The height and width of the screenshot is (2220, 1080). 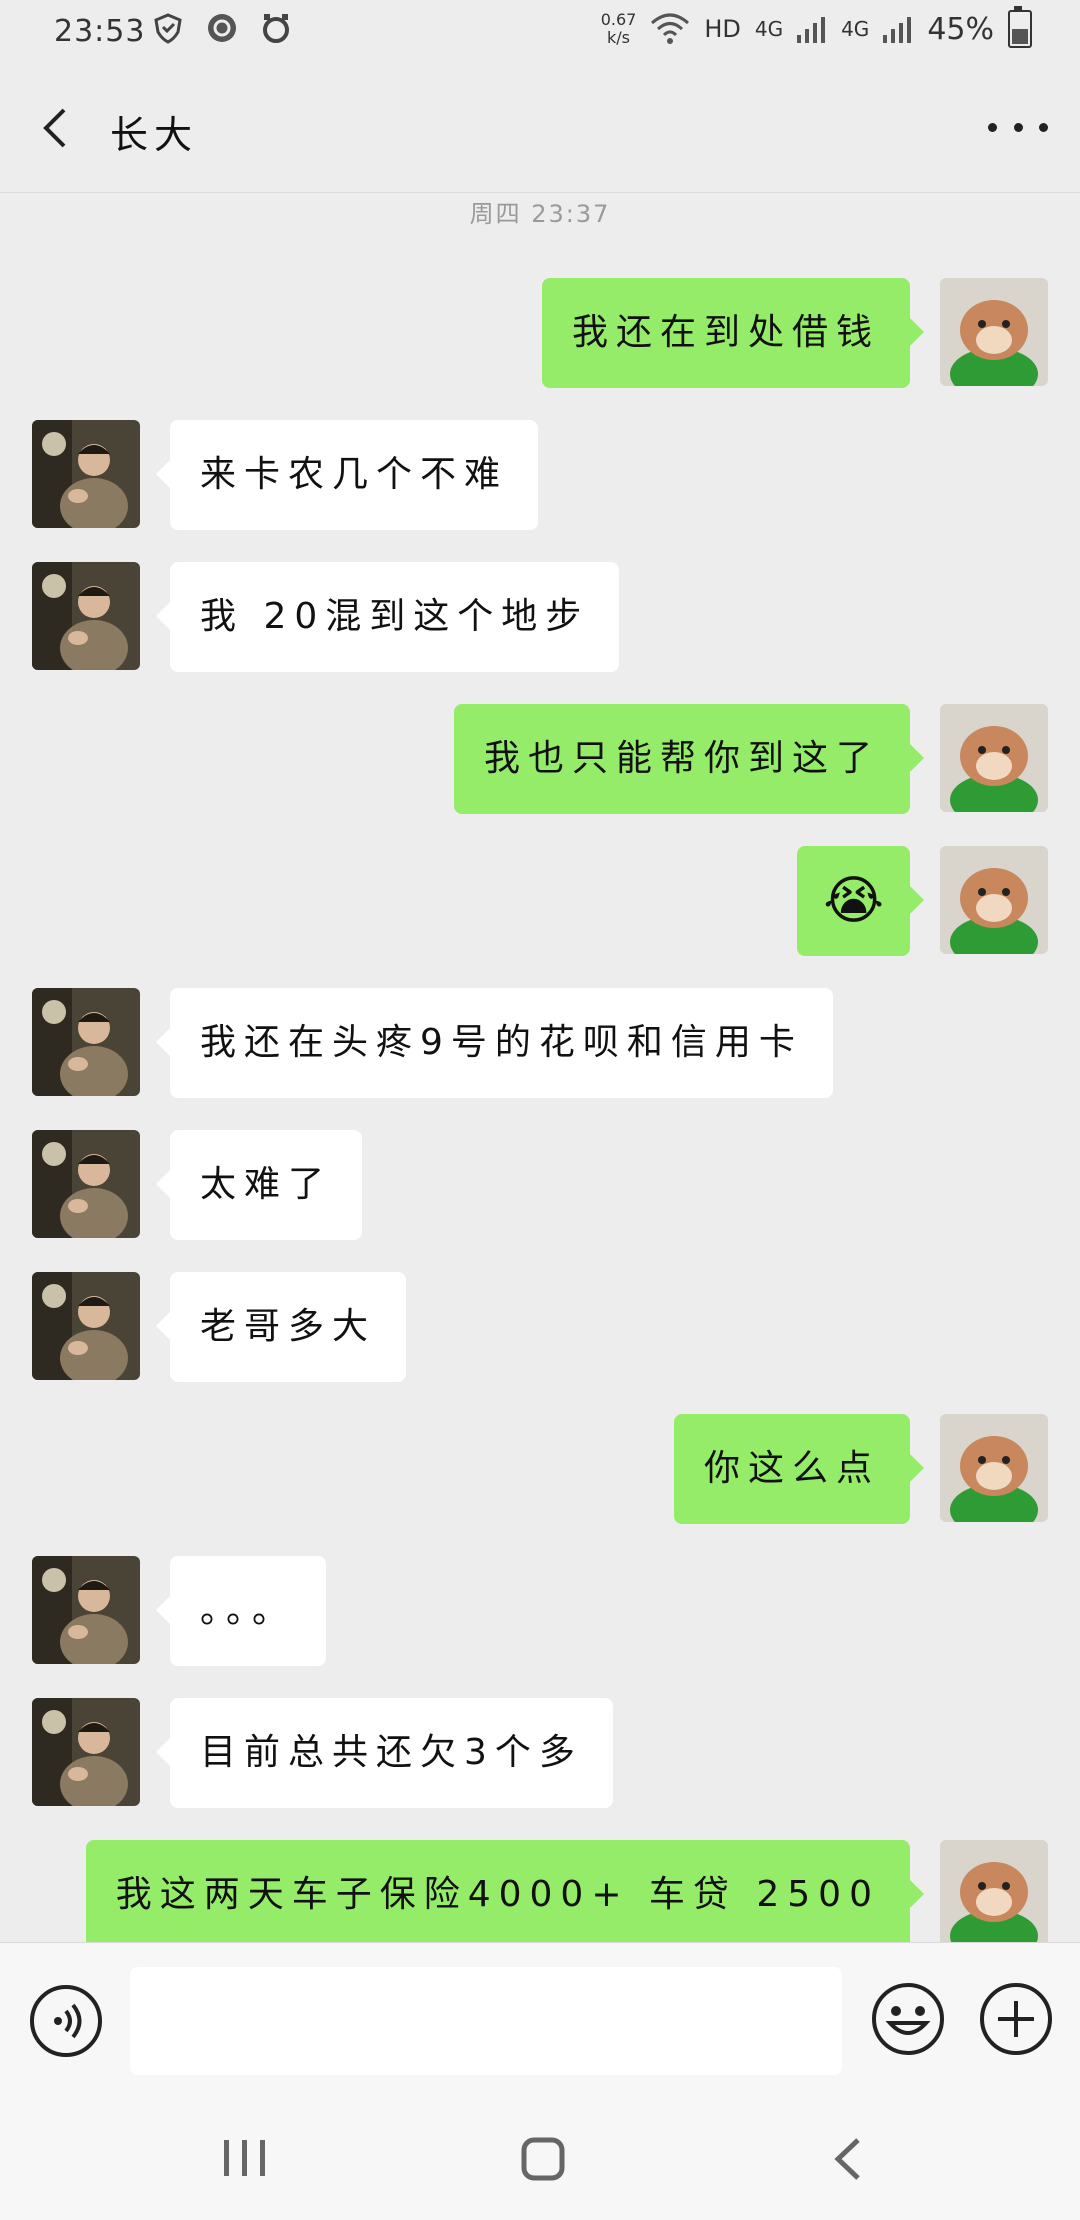 I want to click on emoji-icon, so click(x=908, y=2019).